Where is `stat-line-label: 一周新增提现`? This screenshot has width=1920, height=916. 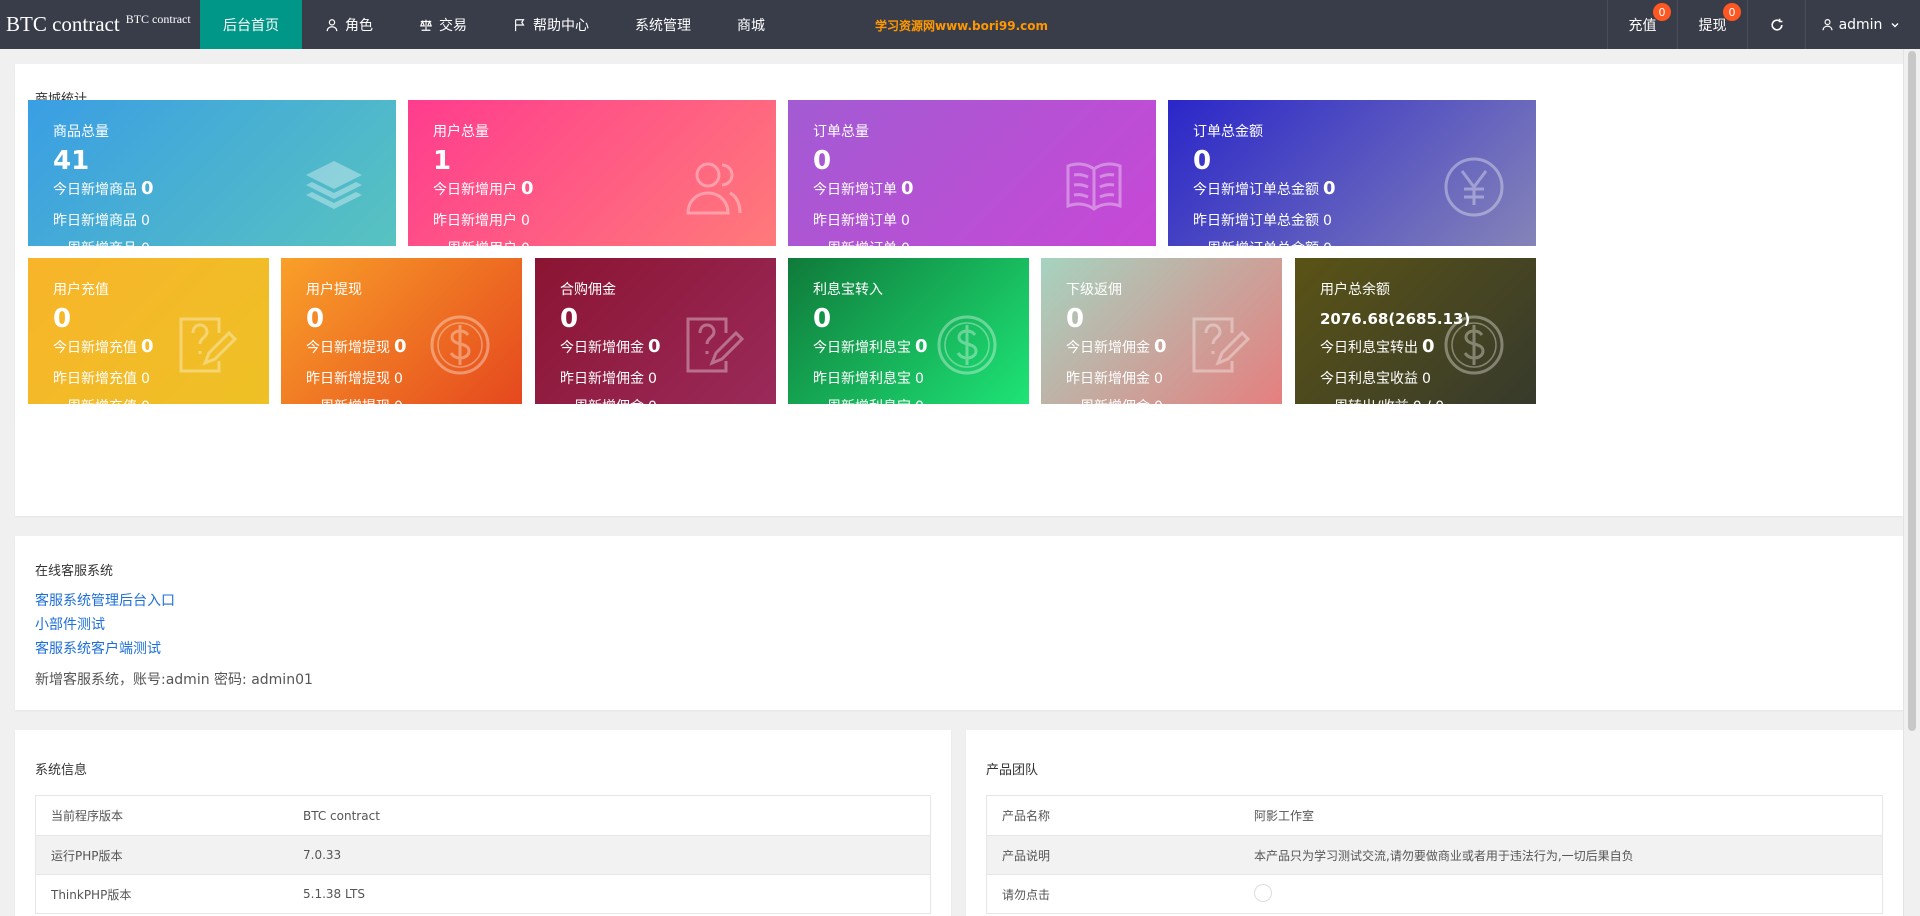 stat-line-label: 一周新增提现 is located at coordinates (348, 401).